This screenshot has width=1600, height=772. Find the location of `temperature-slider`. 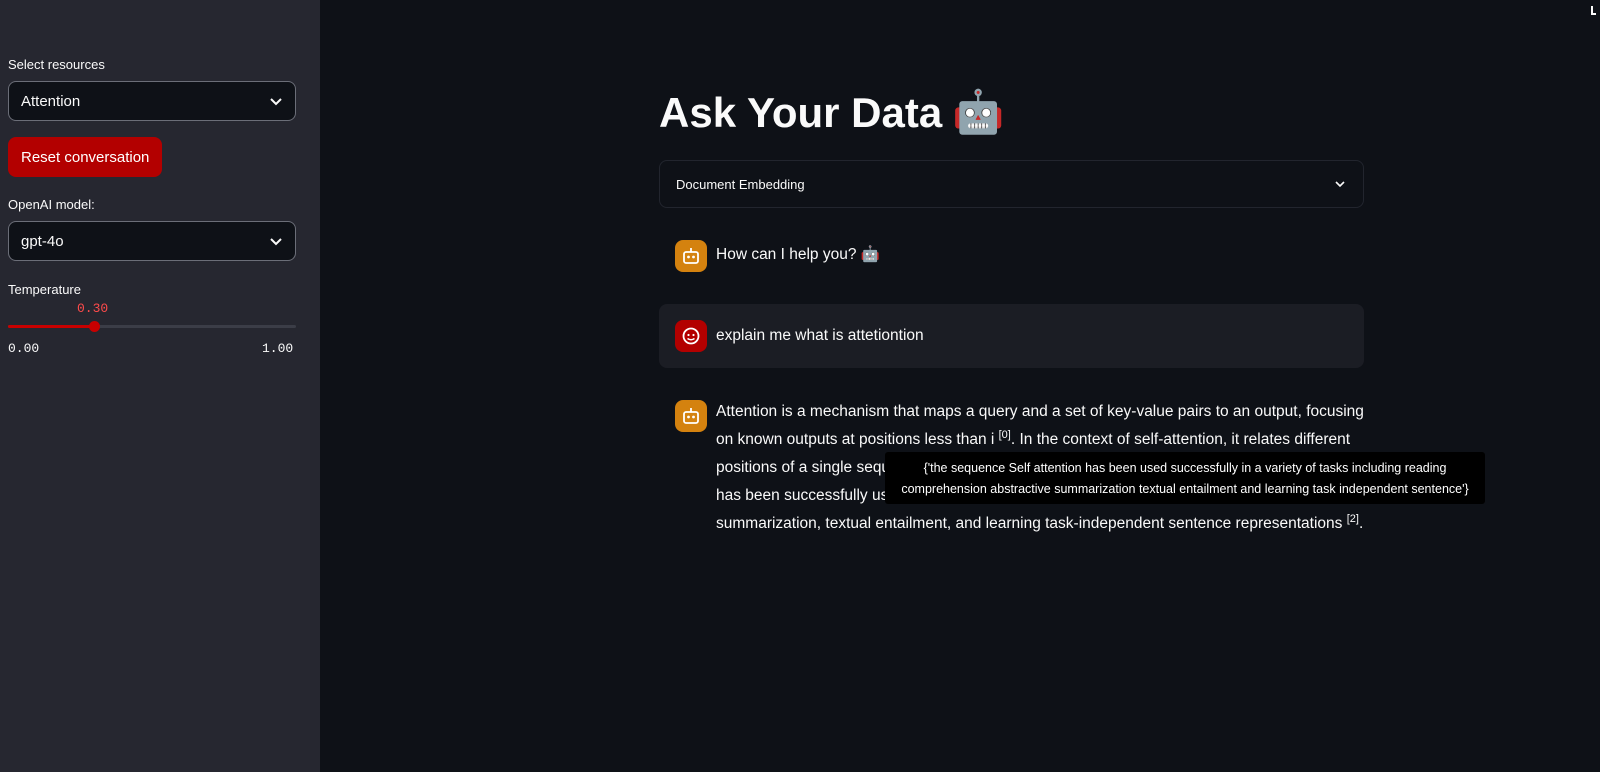

temperature-slider is located at coordinates (152, 326).